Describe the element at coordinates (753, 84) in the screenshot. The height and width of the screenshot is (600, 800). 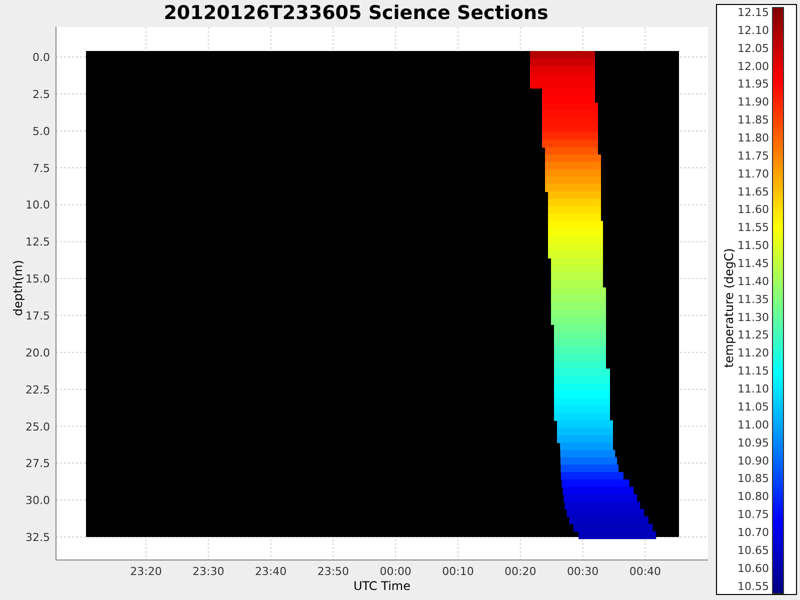
I see `colorbar-tick-label: 11.95` at that location.